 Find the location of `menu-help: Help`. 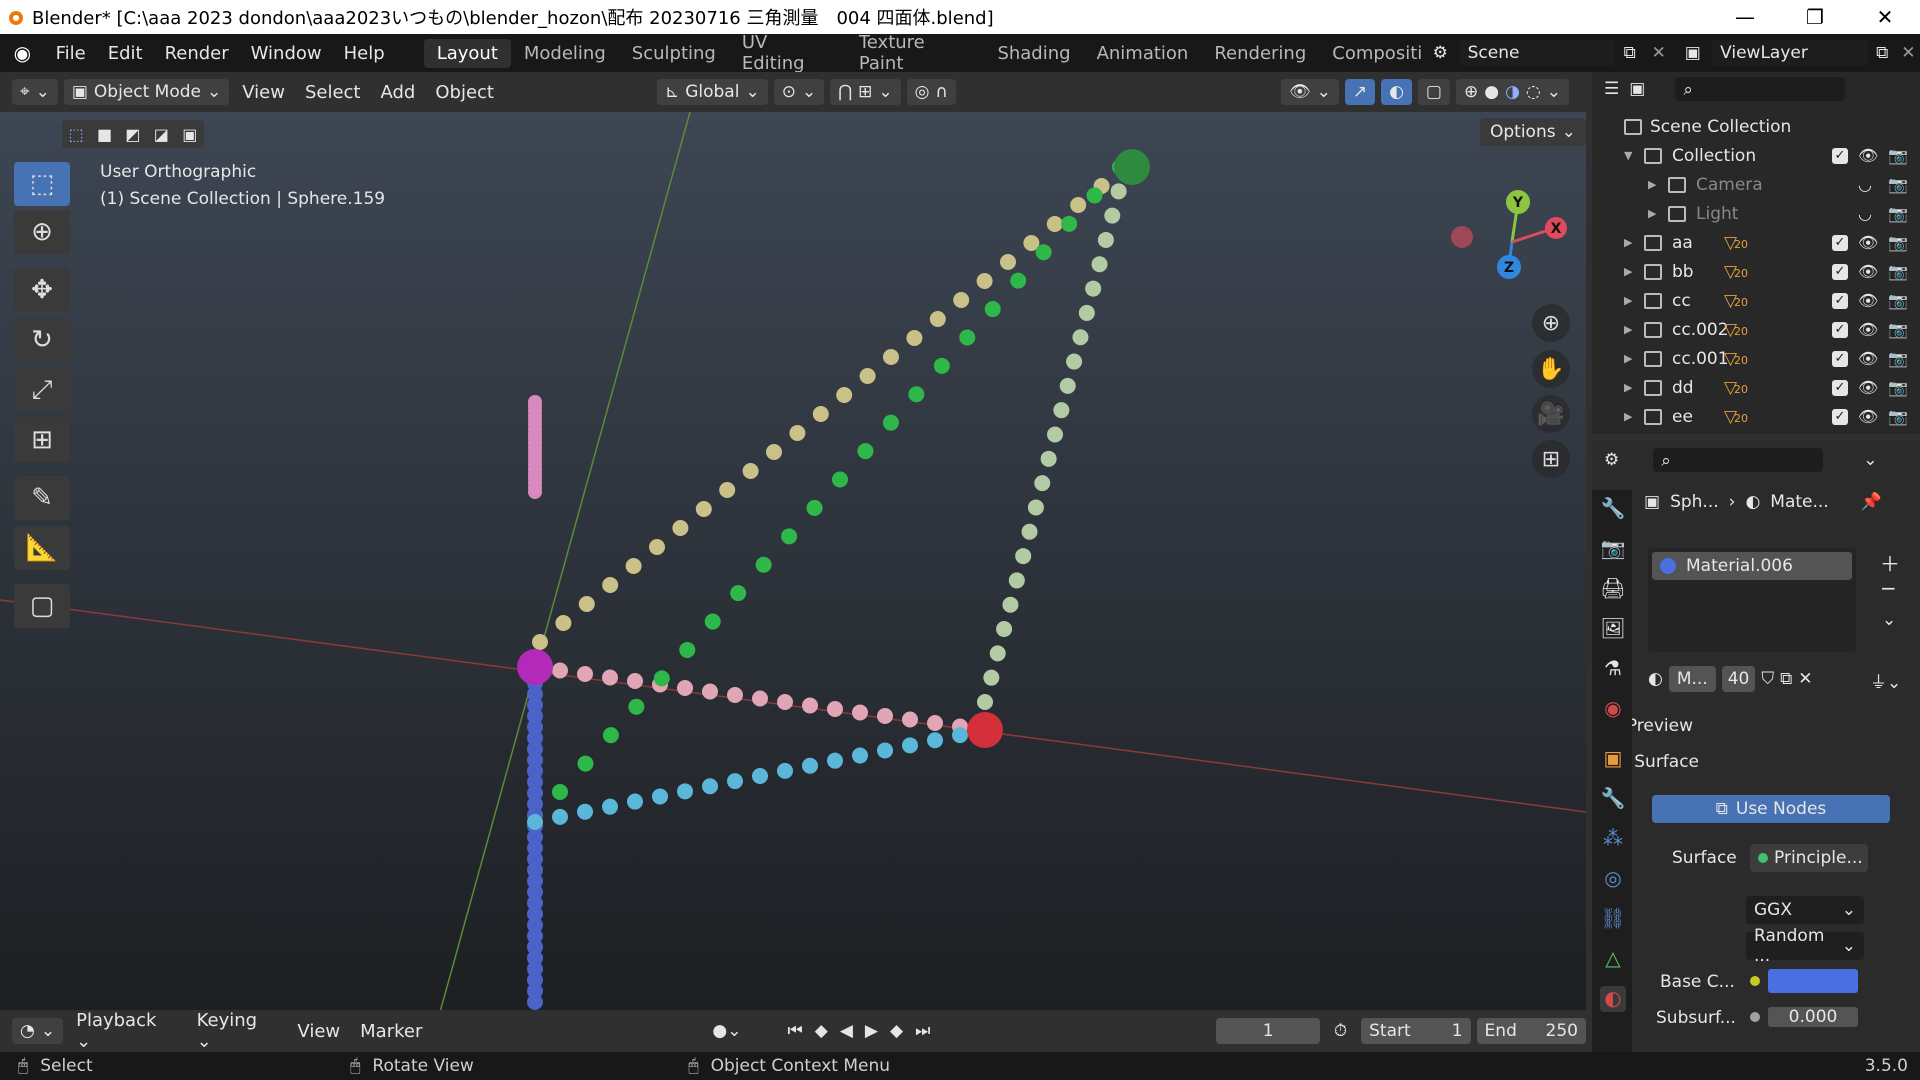

menu-help: Help is located at coordinates (364, 53).